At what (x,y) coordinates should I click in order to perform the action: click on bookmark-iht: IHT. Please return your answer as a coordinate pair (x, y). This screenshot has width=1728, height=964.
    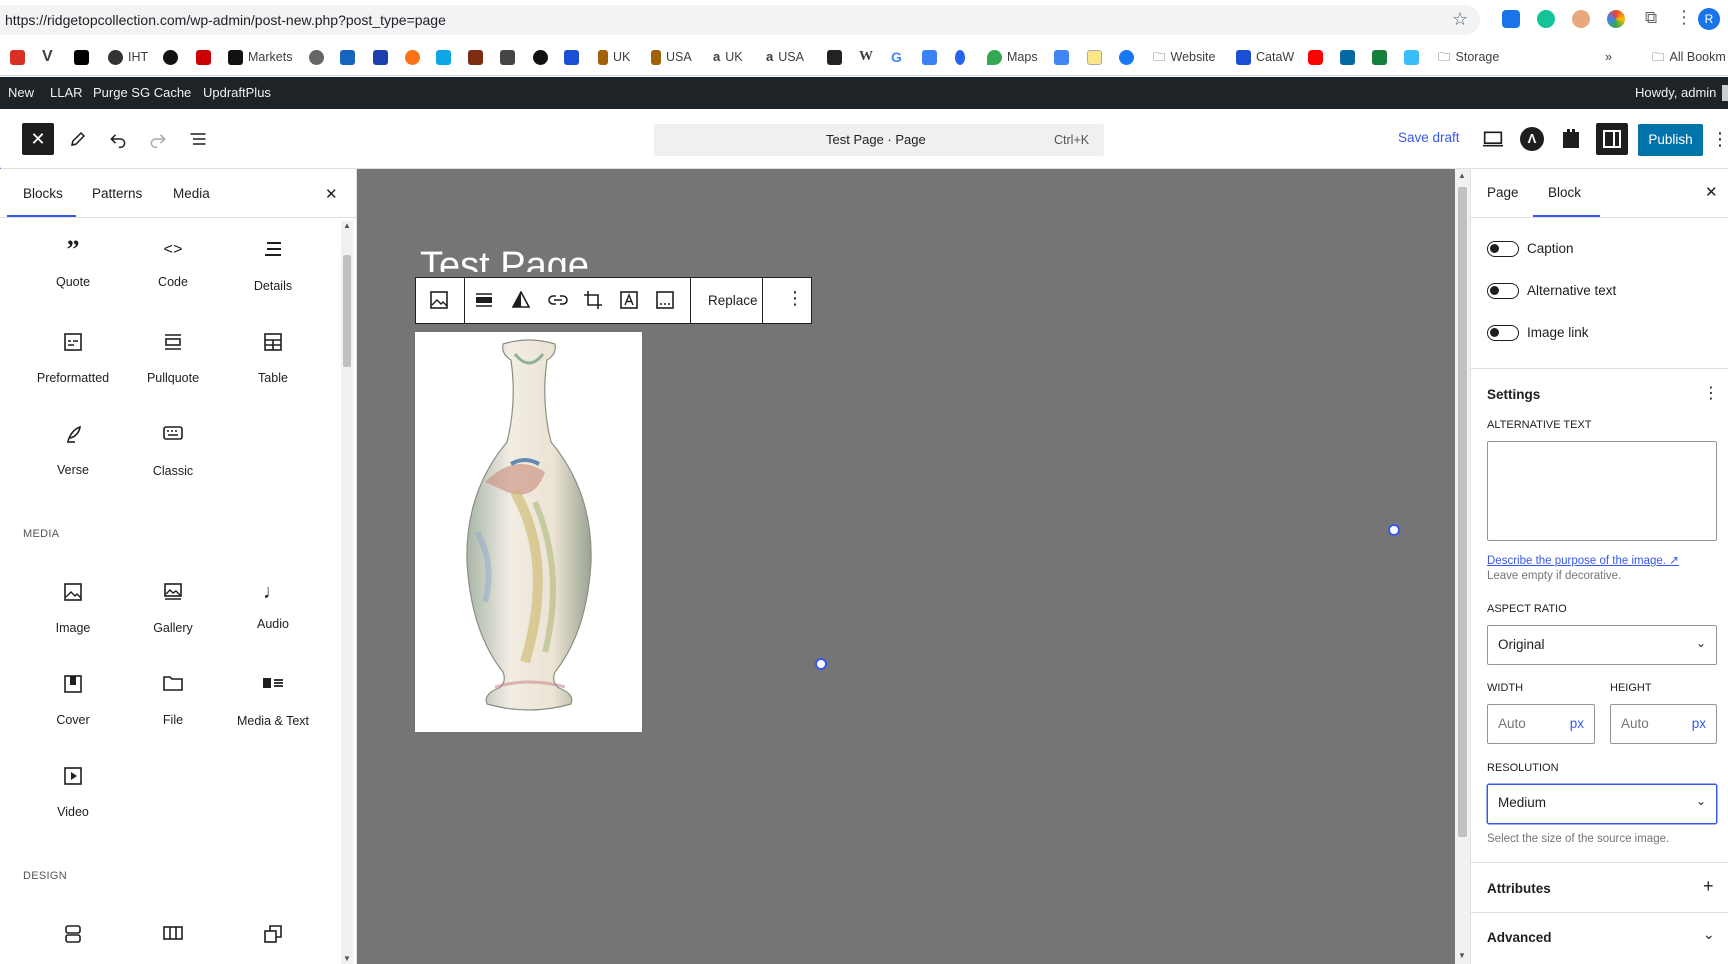
    Looking at the image, I should click on (128, 57).